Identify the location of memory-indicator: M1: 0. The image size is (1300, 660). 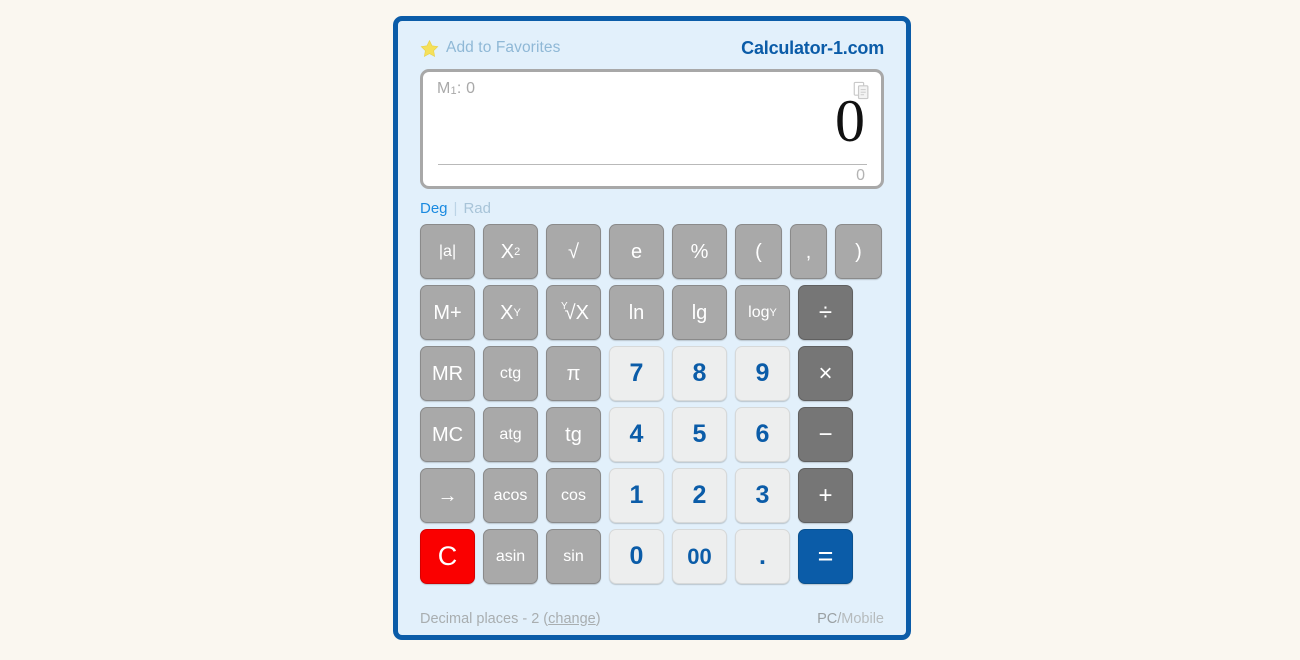
(653, 89).